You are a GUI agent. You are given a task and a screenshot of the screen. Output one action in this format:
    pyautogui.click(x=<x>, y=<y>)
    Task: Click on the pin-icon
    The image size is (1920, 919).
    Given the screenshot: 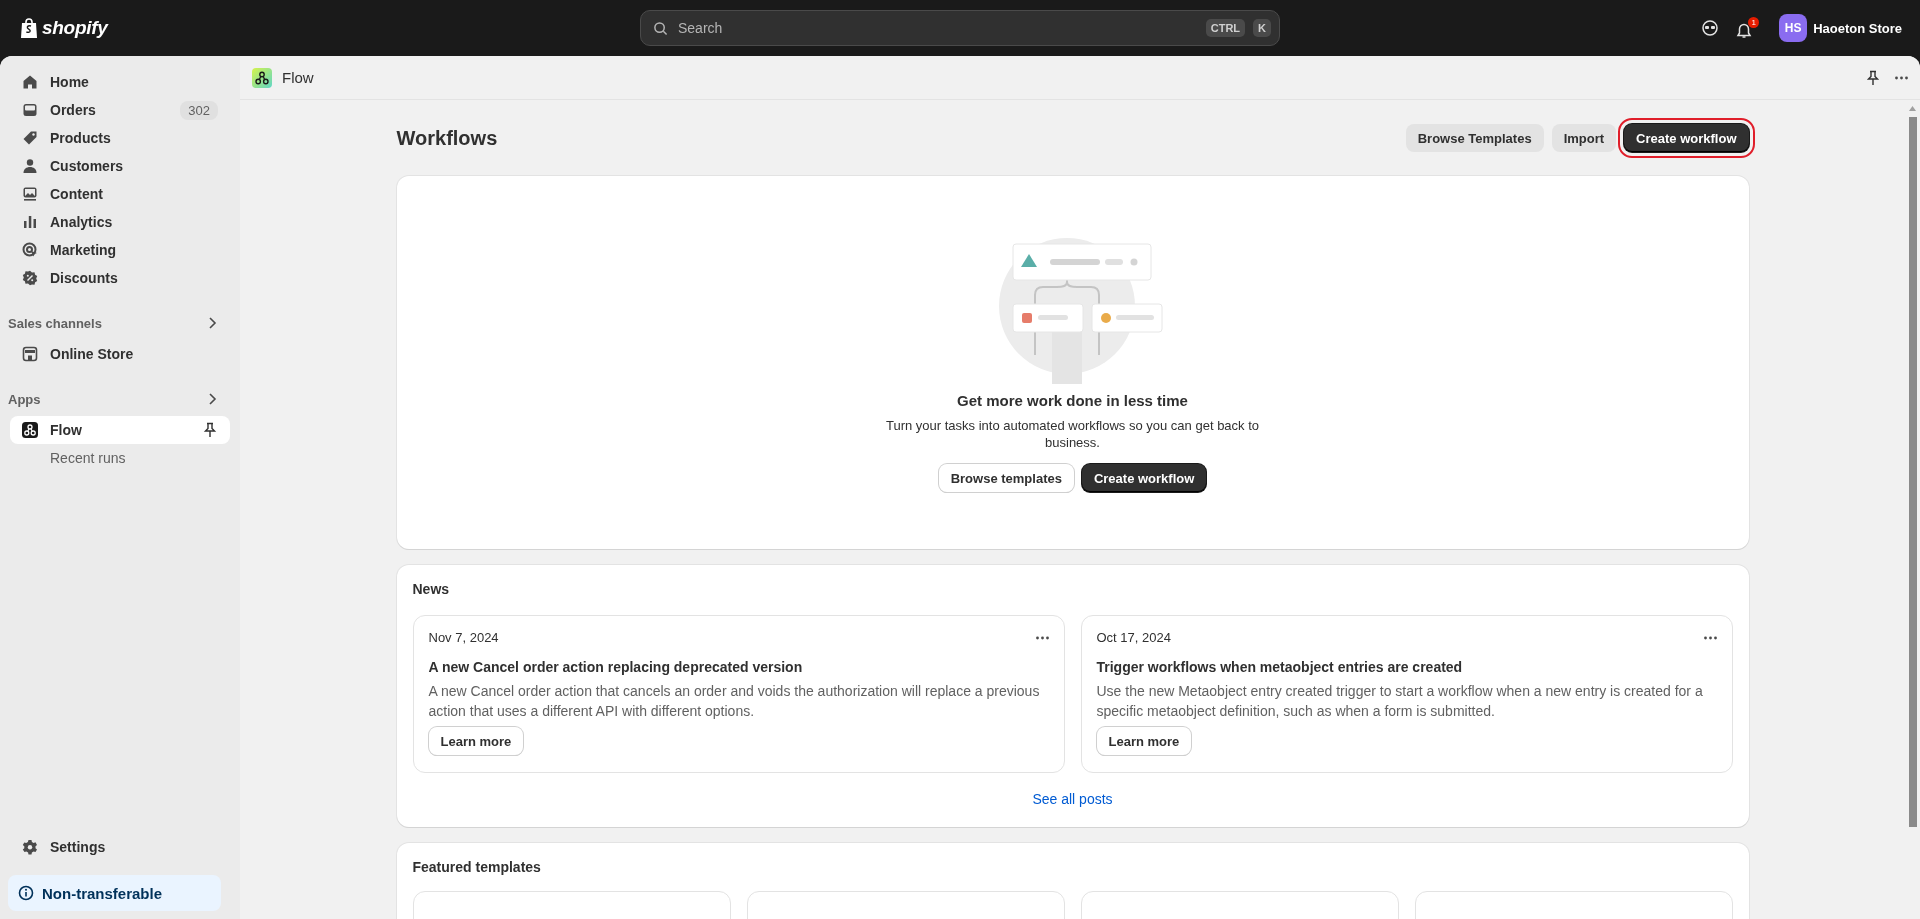 What is the action you would take?
    pyautogui.click(x=1873, y=77)
    